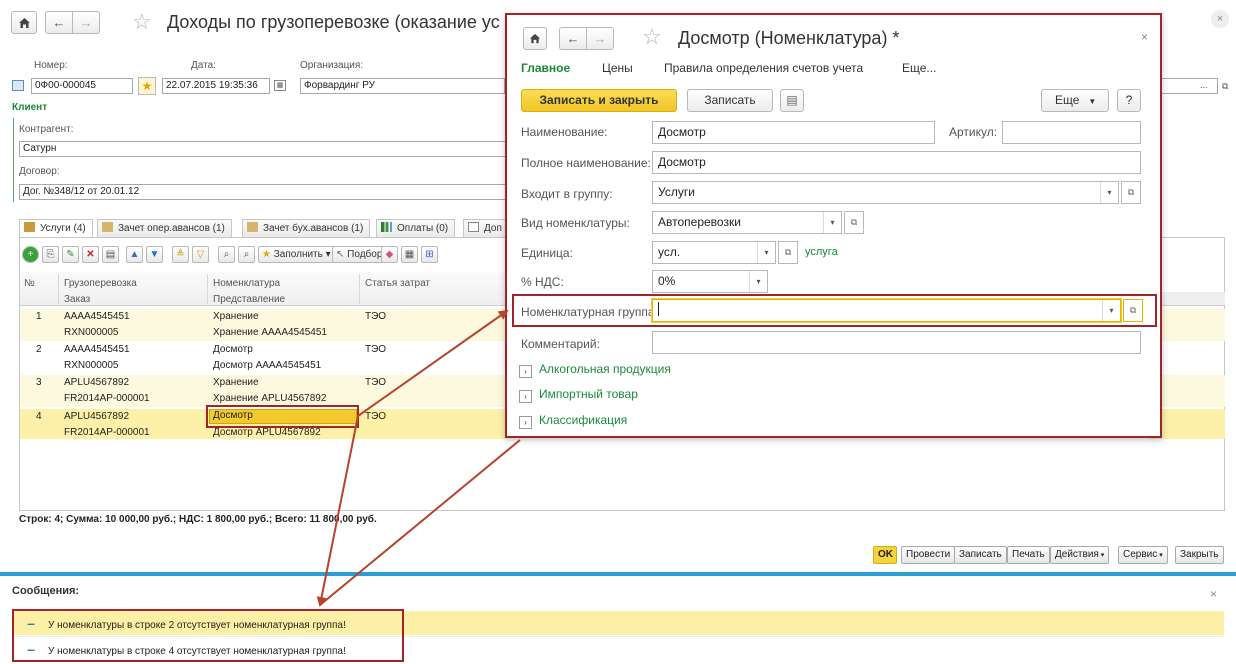  What do you see at coordinates (1071, 132) in the screenshot?
I see `article-input` at bounding box center [1071, 132].